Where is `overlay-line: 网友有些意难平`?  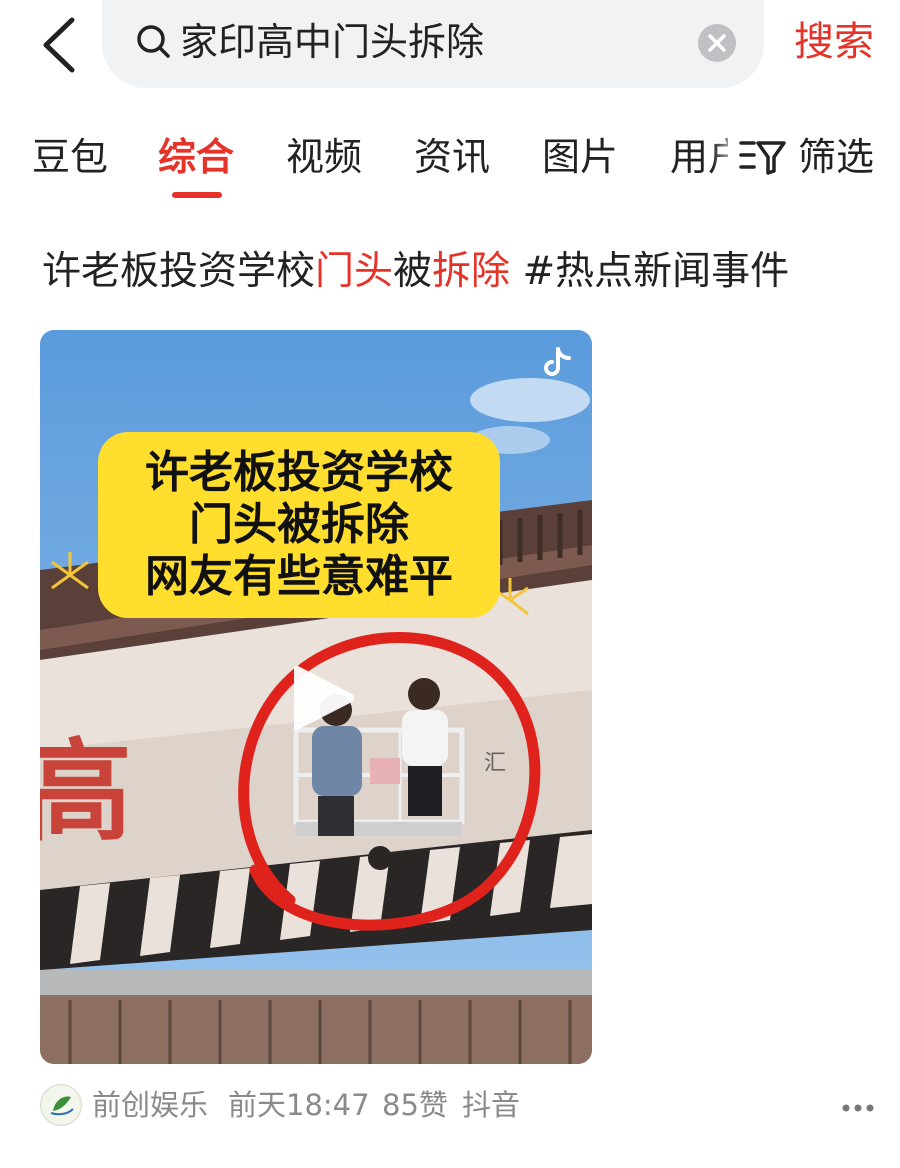 overlay-line: 网友有些意难平 is located at coordinates (299, 576).